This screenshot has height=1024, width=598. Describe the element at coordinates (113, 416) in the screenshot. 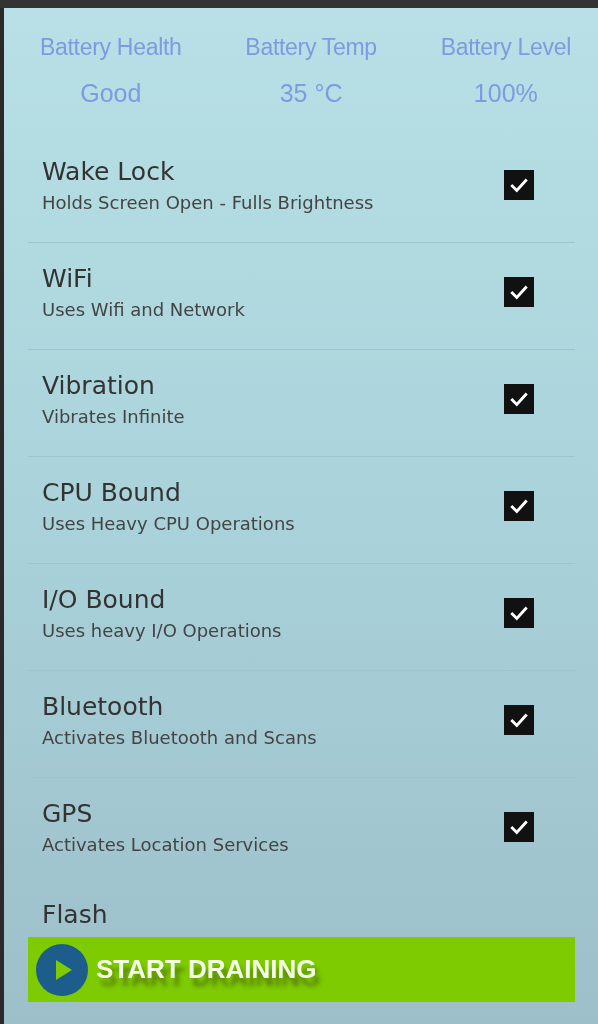

I see `option-subtitle: Vibrates Infinite` at that location.